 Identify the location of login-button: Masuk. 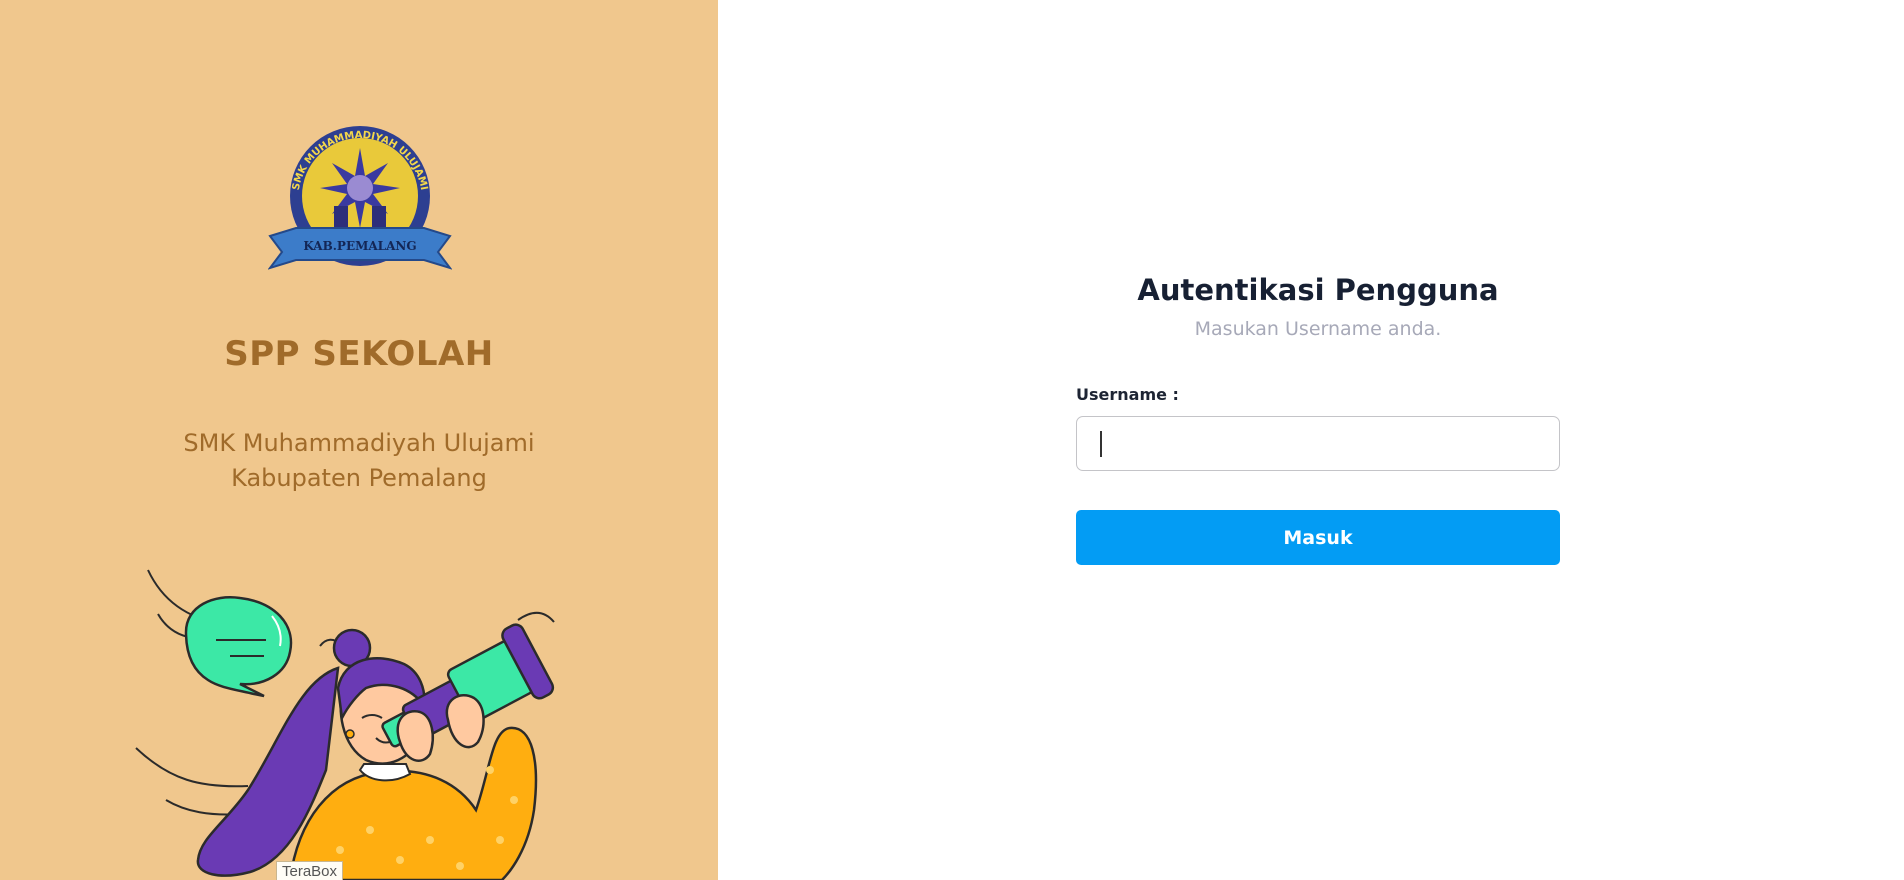
(1318, 537).